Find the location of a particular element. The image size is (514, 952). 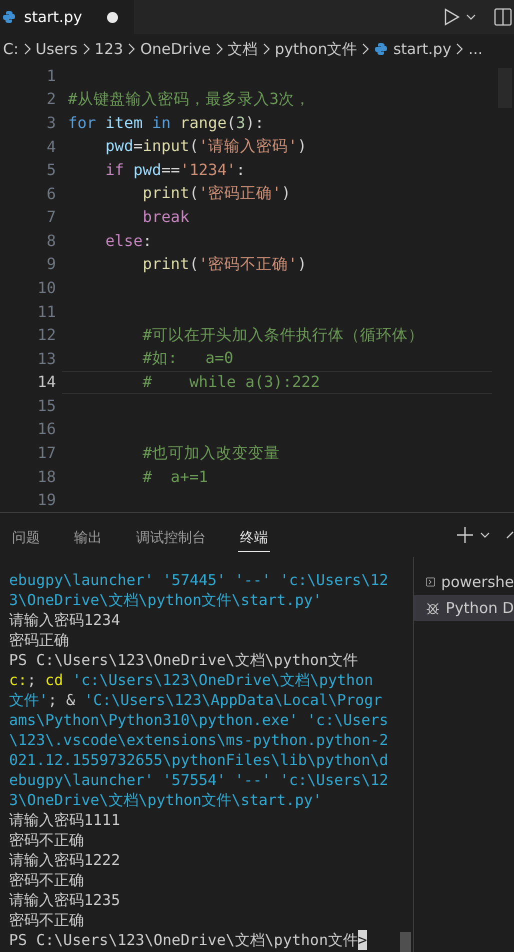

code-line: print('密码正确') is located at coordinates (216, 193).